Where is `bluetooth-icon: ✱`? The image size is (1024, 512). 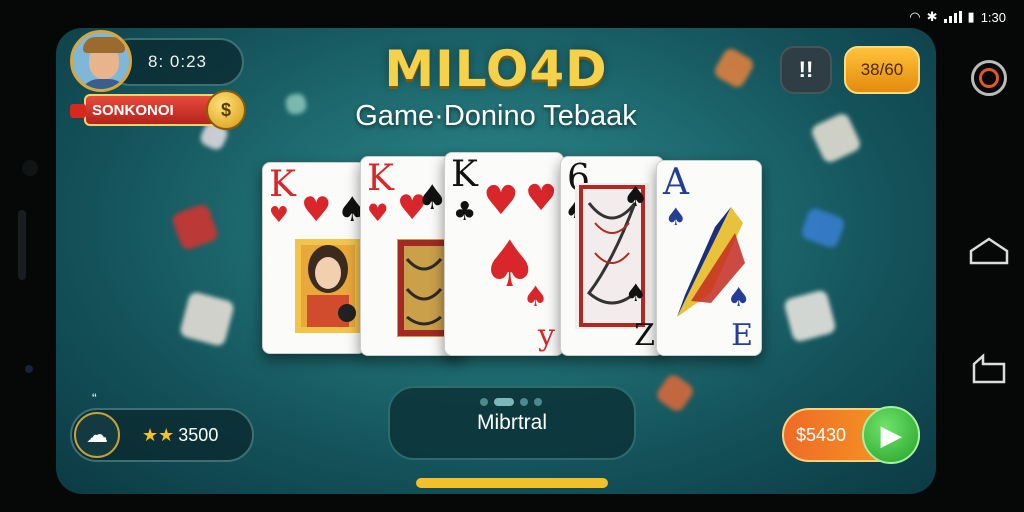 bluetooth-icon: ✱ is located at coordinates (932, 16).